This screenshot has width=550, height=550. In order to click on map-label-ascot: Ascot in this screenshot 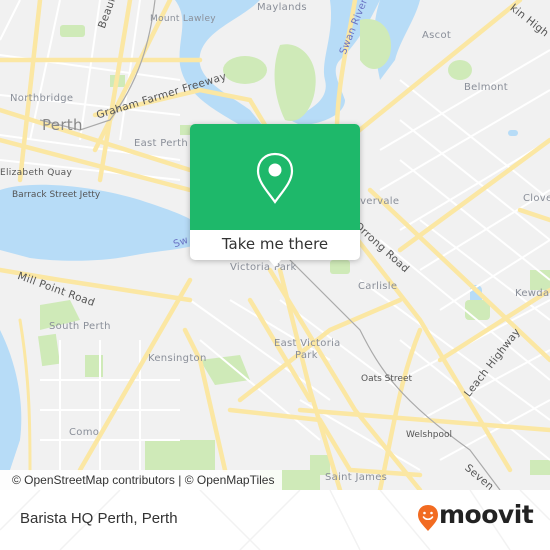, I will do `click(437, 35)`.